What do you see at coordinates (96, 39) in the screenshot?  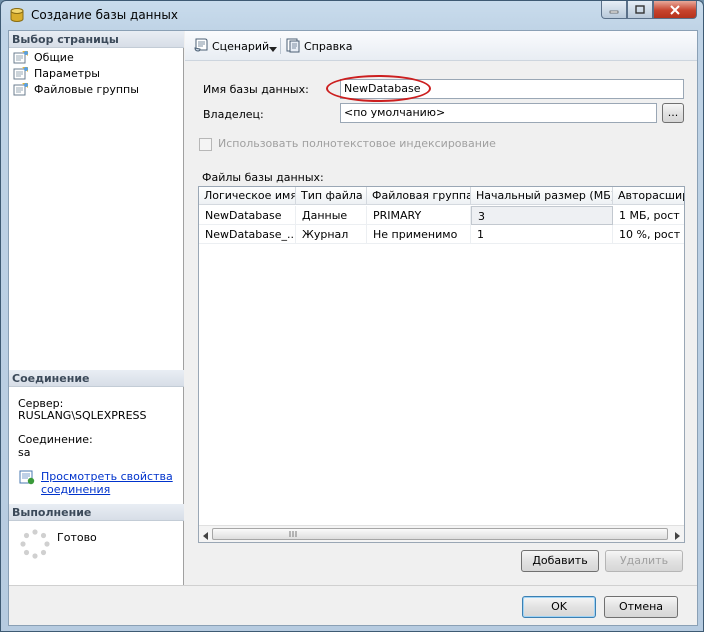 I see `select-page-header: Выбор страницы` at bounding box center [96, 39].